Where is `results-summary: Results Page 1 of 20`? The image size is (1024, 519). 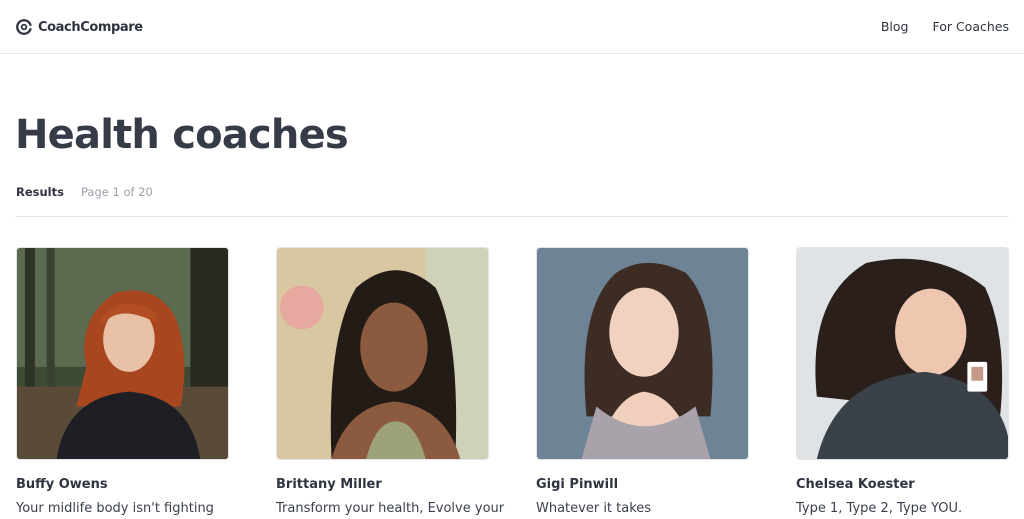 results-summary: Results Page 1 of 20 is located at coordinates (84, 192).